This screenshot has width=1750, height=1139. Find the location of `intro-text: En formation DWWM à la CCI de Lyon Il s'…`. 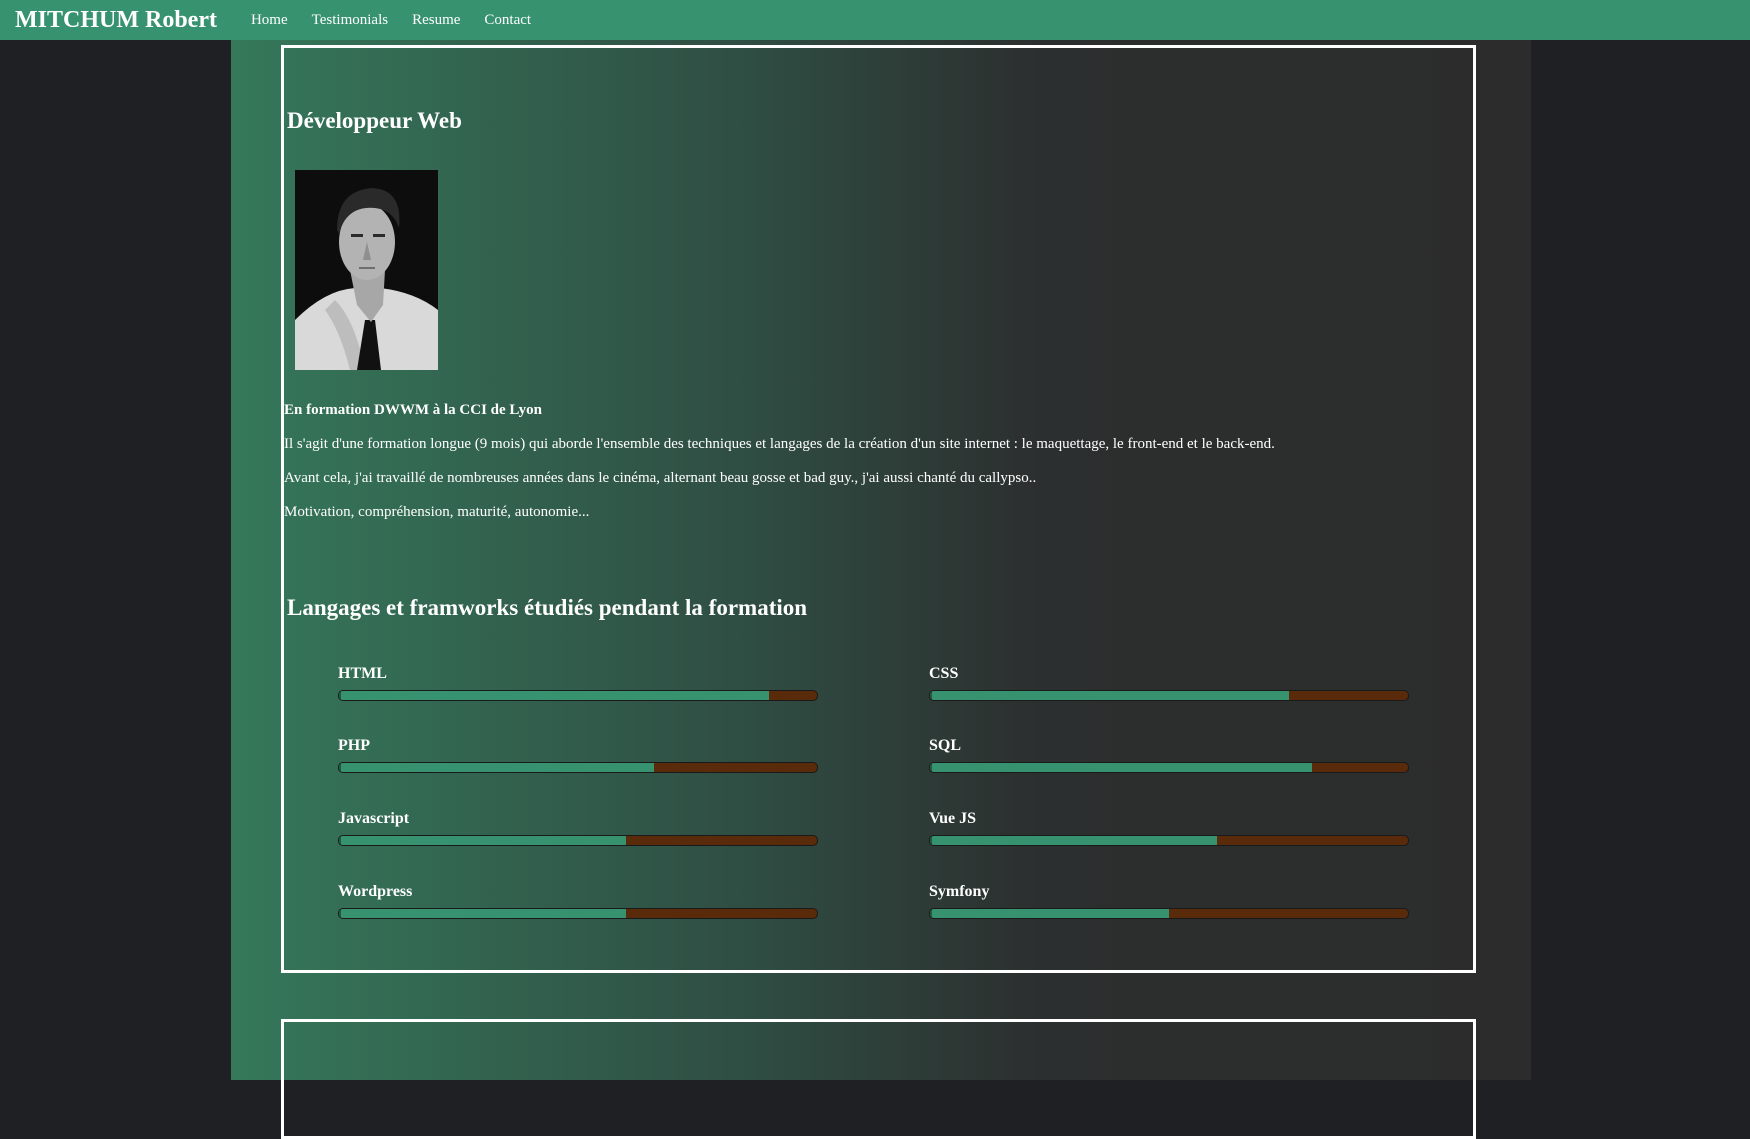

intro-text: En formation DWWM à la CCI de Lyon Il s'… is located at coordinates (874, 469).